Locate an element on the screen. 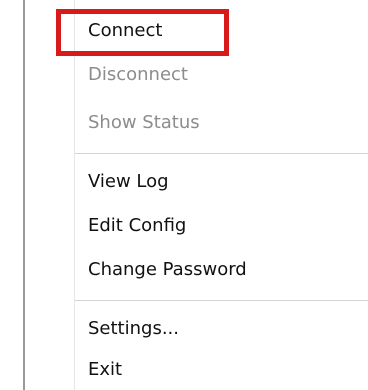 The height and width of the screenshot is (390, 368). menu-item-view-log: View Log is located at coordinates (128, 183).